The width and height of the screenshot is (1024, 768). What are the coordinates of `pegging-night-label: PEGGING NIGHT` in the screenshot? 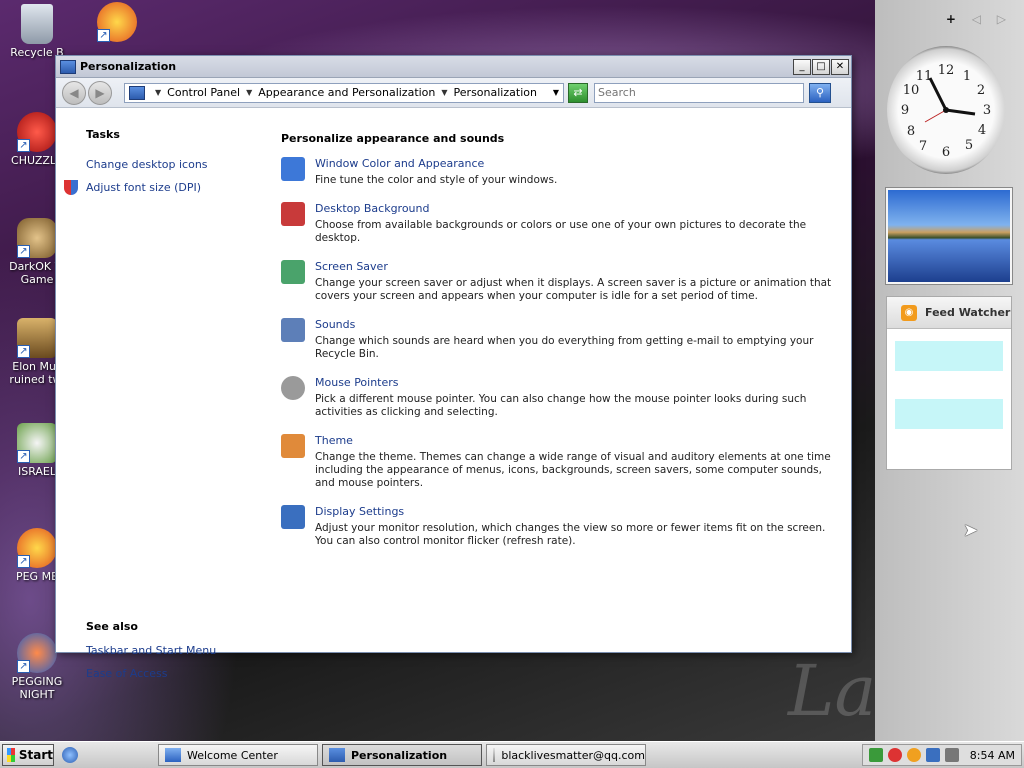 It's located at (37, 688).